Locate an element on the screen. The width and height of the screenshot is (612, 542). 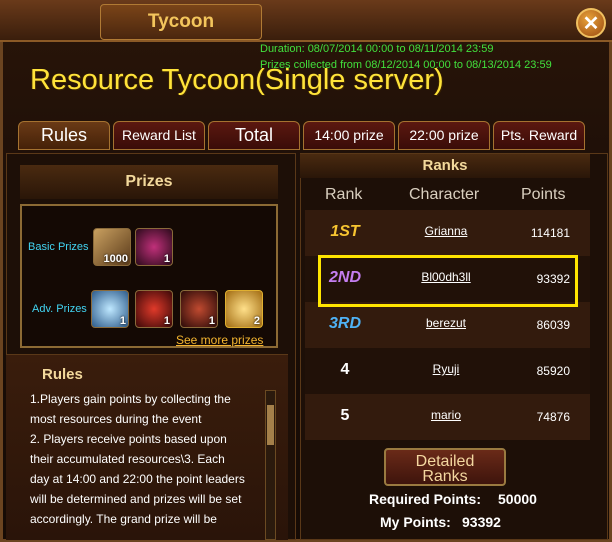
tab-total: Total is located at coordinates (254, 135).